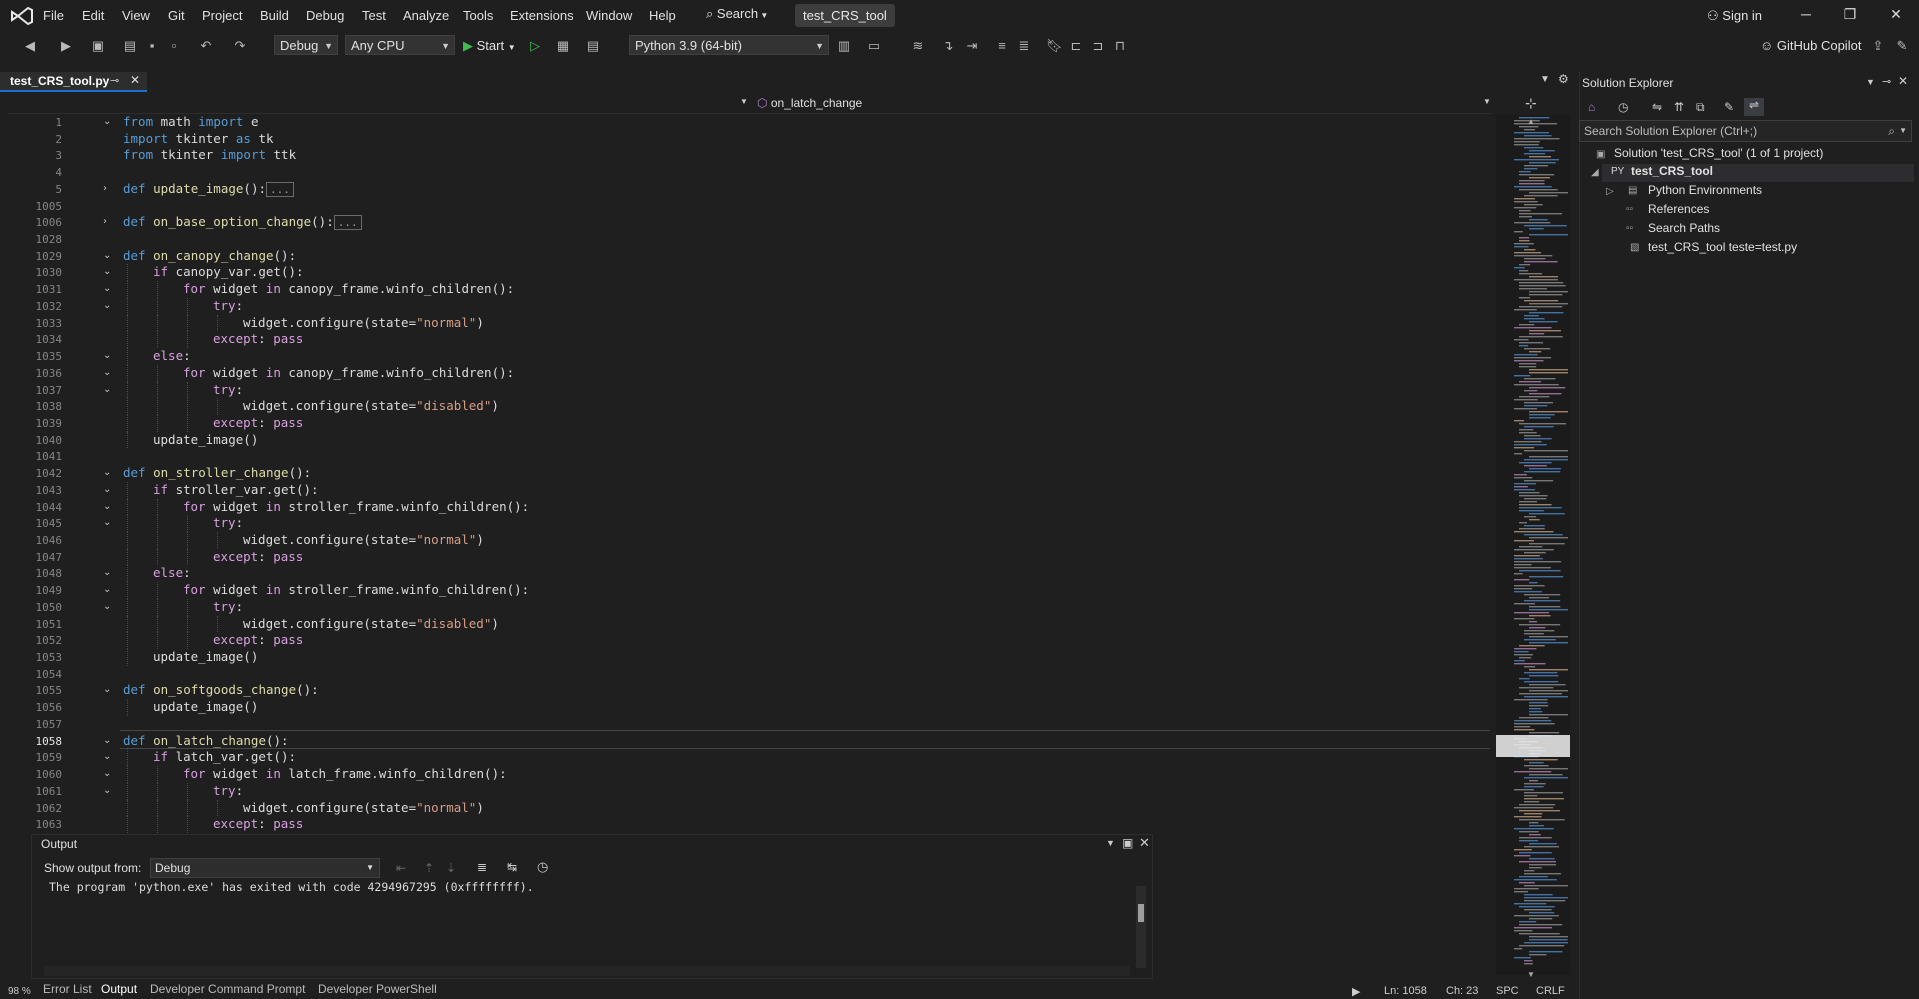 The width and height of the screenshot is (1919, 999). I want to click on menu-edit: Edit, so click(93, 15).